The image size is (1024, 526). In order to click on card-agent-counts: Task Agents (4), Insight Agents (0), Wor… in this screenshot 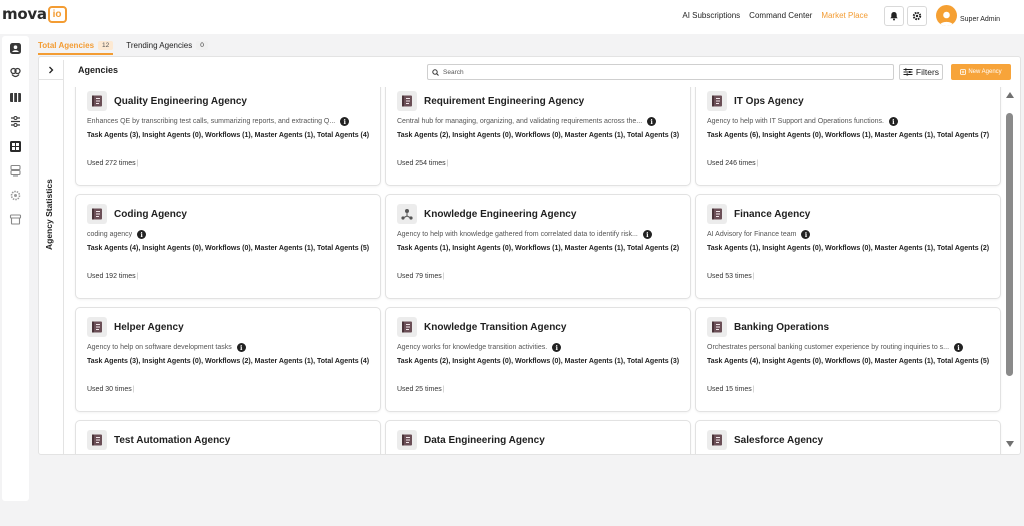, I will do `click(848, 361)`.